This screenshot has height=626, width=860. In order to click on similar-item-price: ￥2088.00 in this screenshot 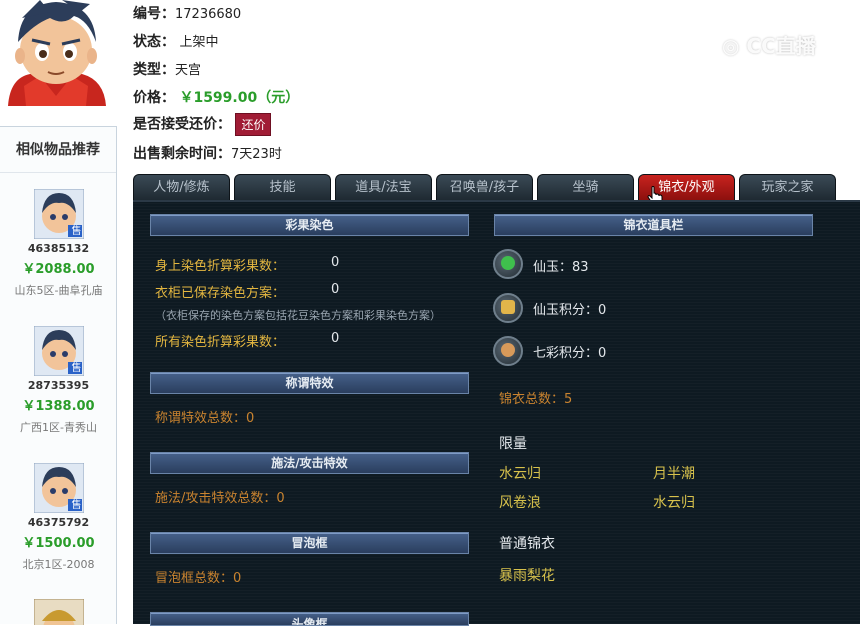, I will do `click(58, 269)`.